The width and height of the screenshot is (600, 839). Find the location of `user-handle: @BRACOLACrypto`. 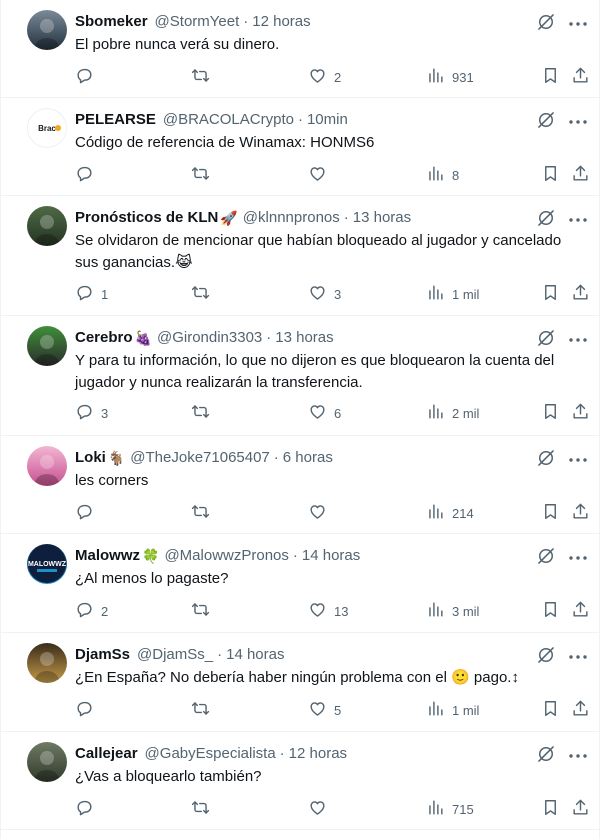

user-handle: @BRACOLACrypto is located at coordinates (228, 120).